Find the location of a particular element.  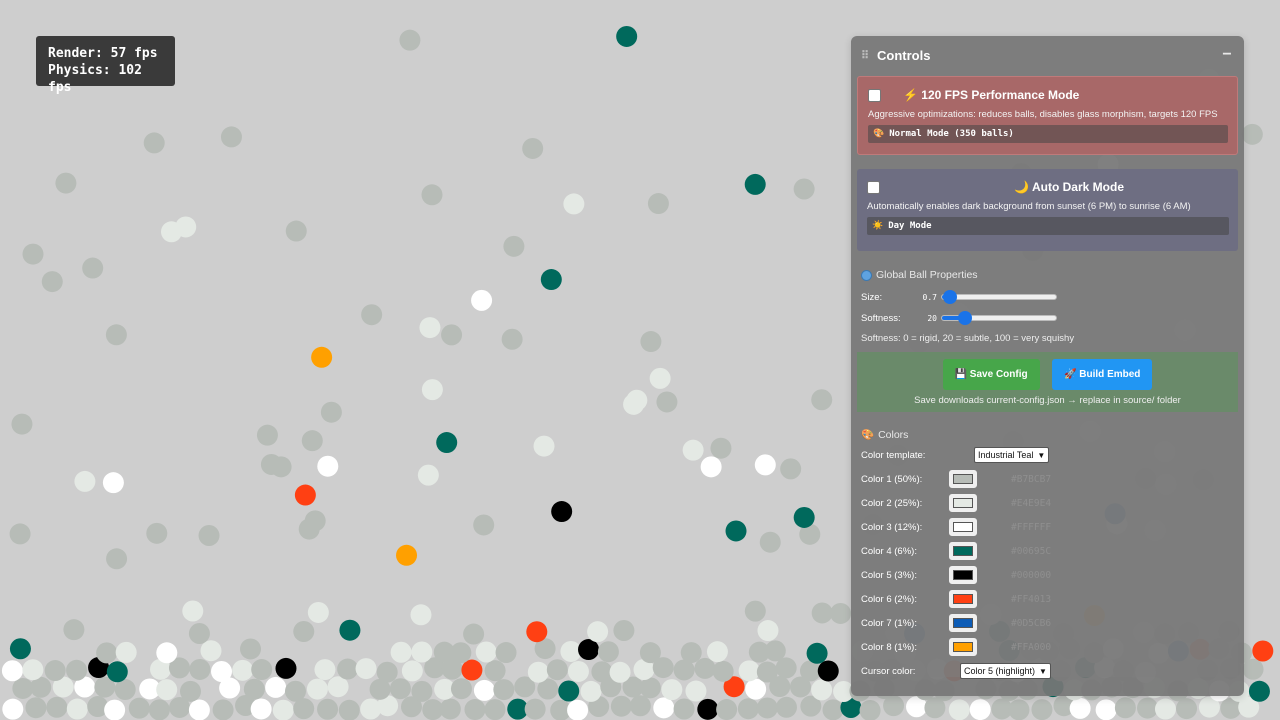

color-hex-input: #E4E9E4 is located at coordinates (1031, 503).